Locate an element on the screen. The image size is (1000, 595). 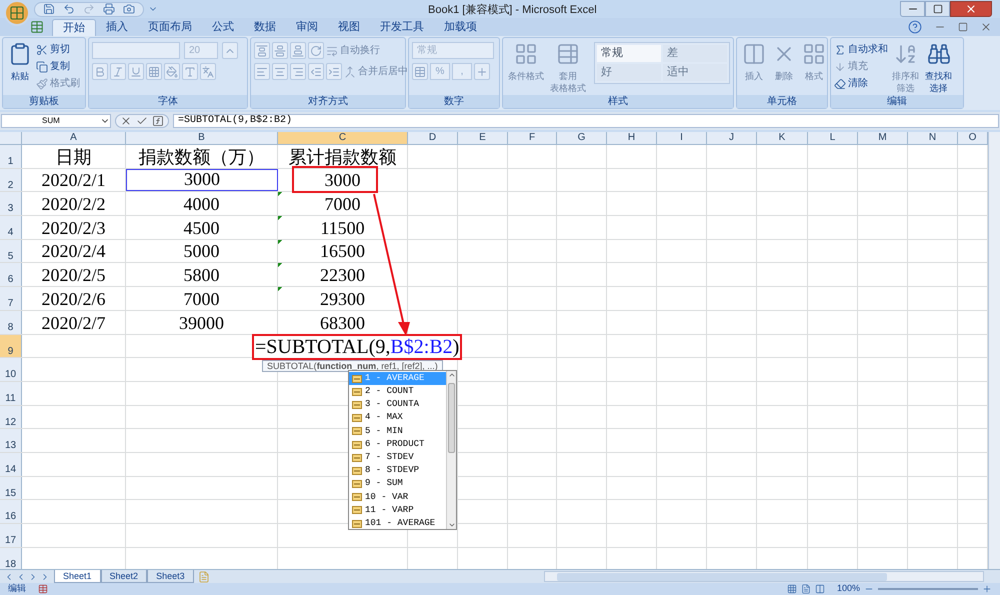
column-header: I is located at coordinates (682, 138).